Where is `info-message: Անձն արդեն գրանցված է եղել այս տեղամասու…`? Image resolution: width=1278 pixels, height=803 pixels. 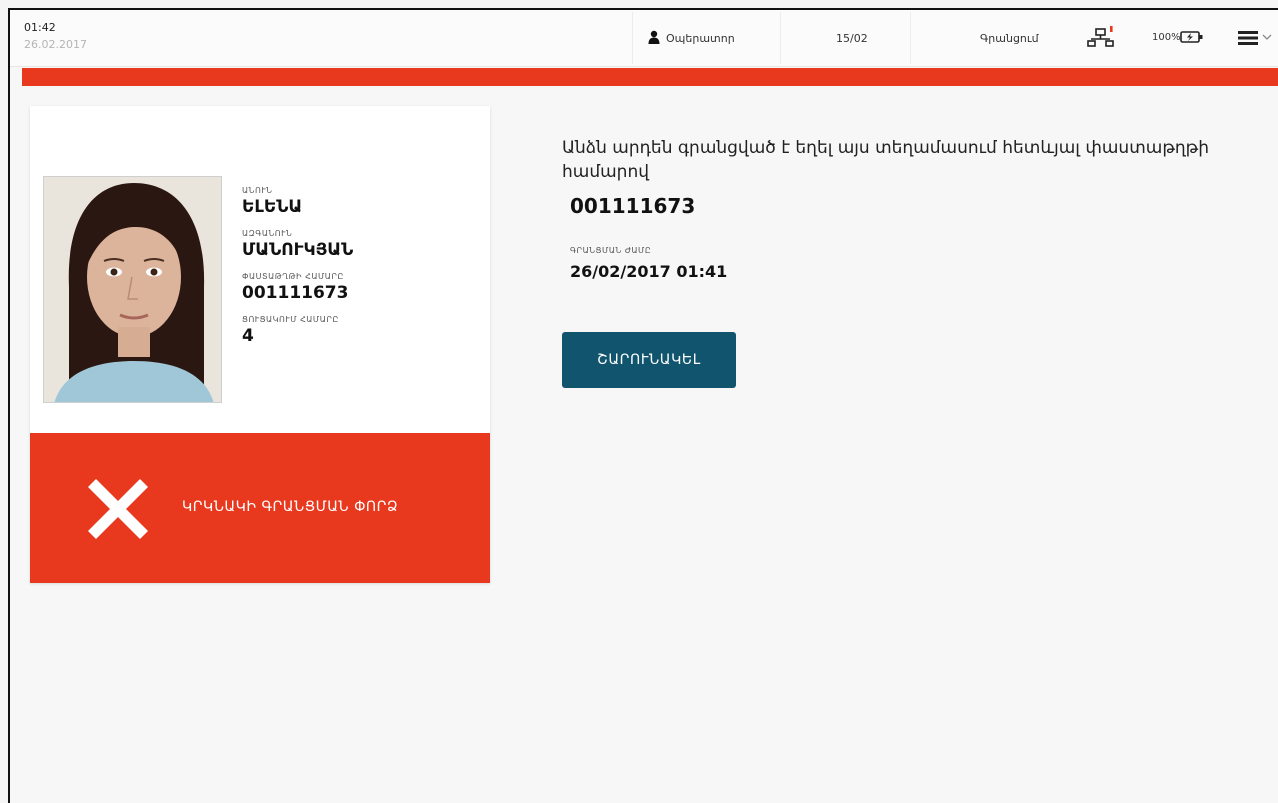
info-message: Անձն արդեն գրանցված է եղել այս տեղամասու… is located at coordinates (885, 160).